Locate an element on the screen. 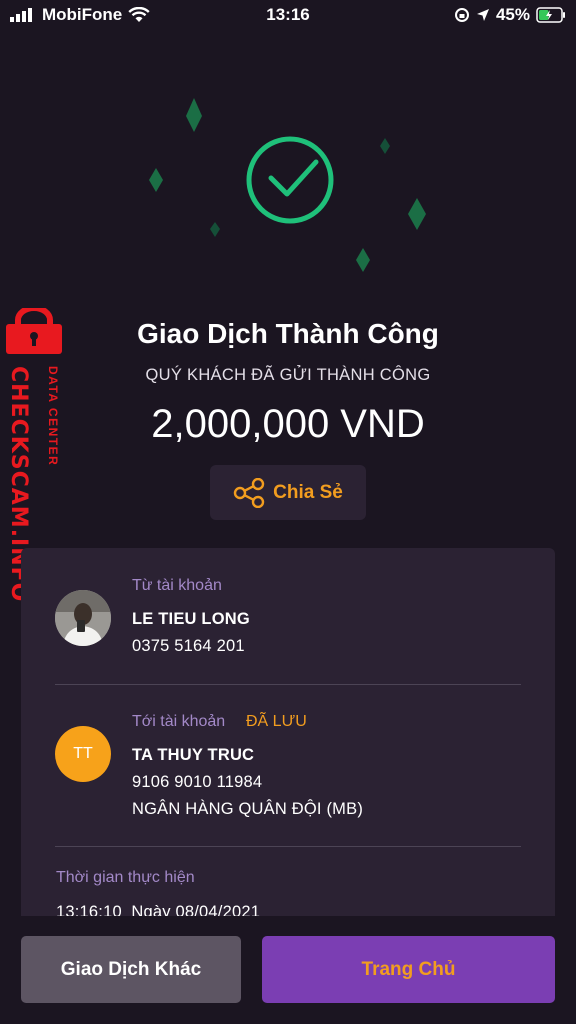 The height and width of the screenshot is (1024, 576). success-check-icon is located at coordinates (290, 180).